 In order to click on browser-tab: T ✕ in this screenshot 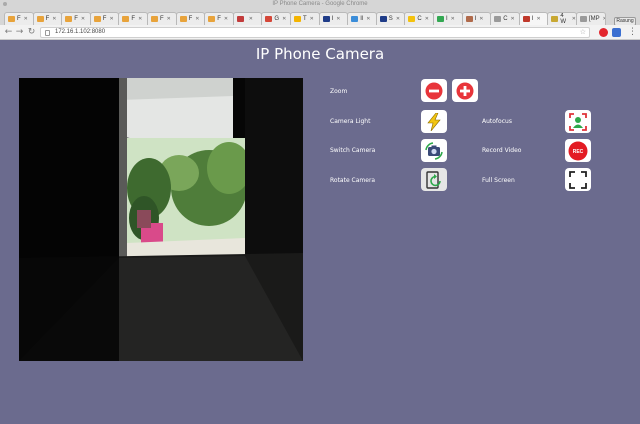, I will do `click(305, 18)`.